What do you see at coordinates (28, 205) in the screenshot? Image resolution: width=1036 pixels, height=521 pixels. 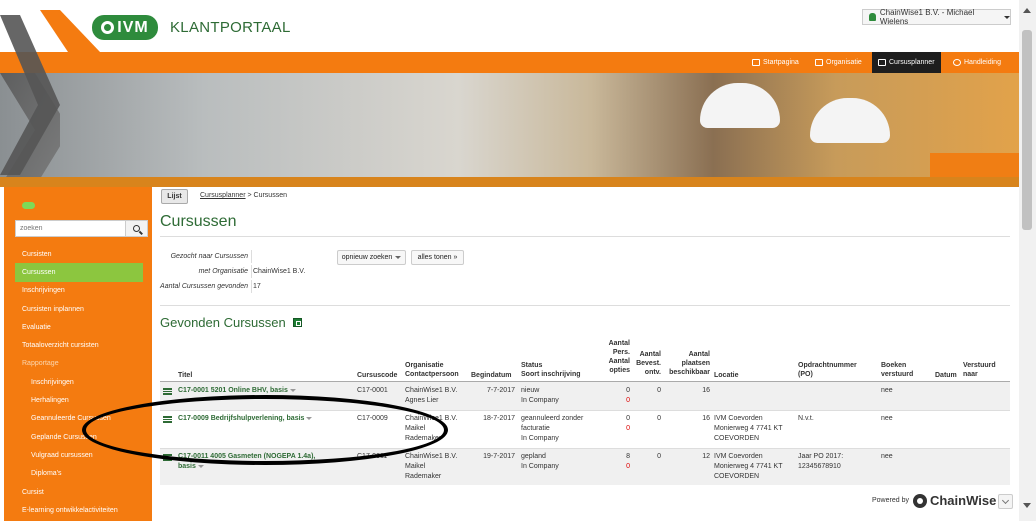 I see `toggle-icon` at bounding box center [28, 205].